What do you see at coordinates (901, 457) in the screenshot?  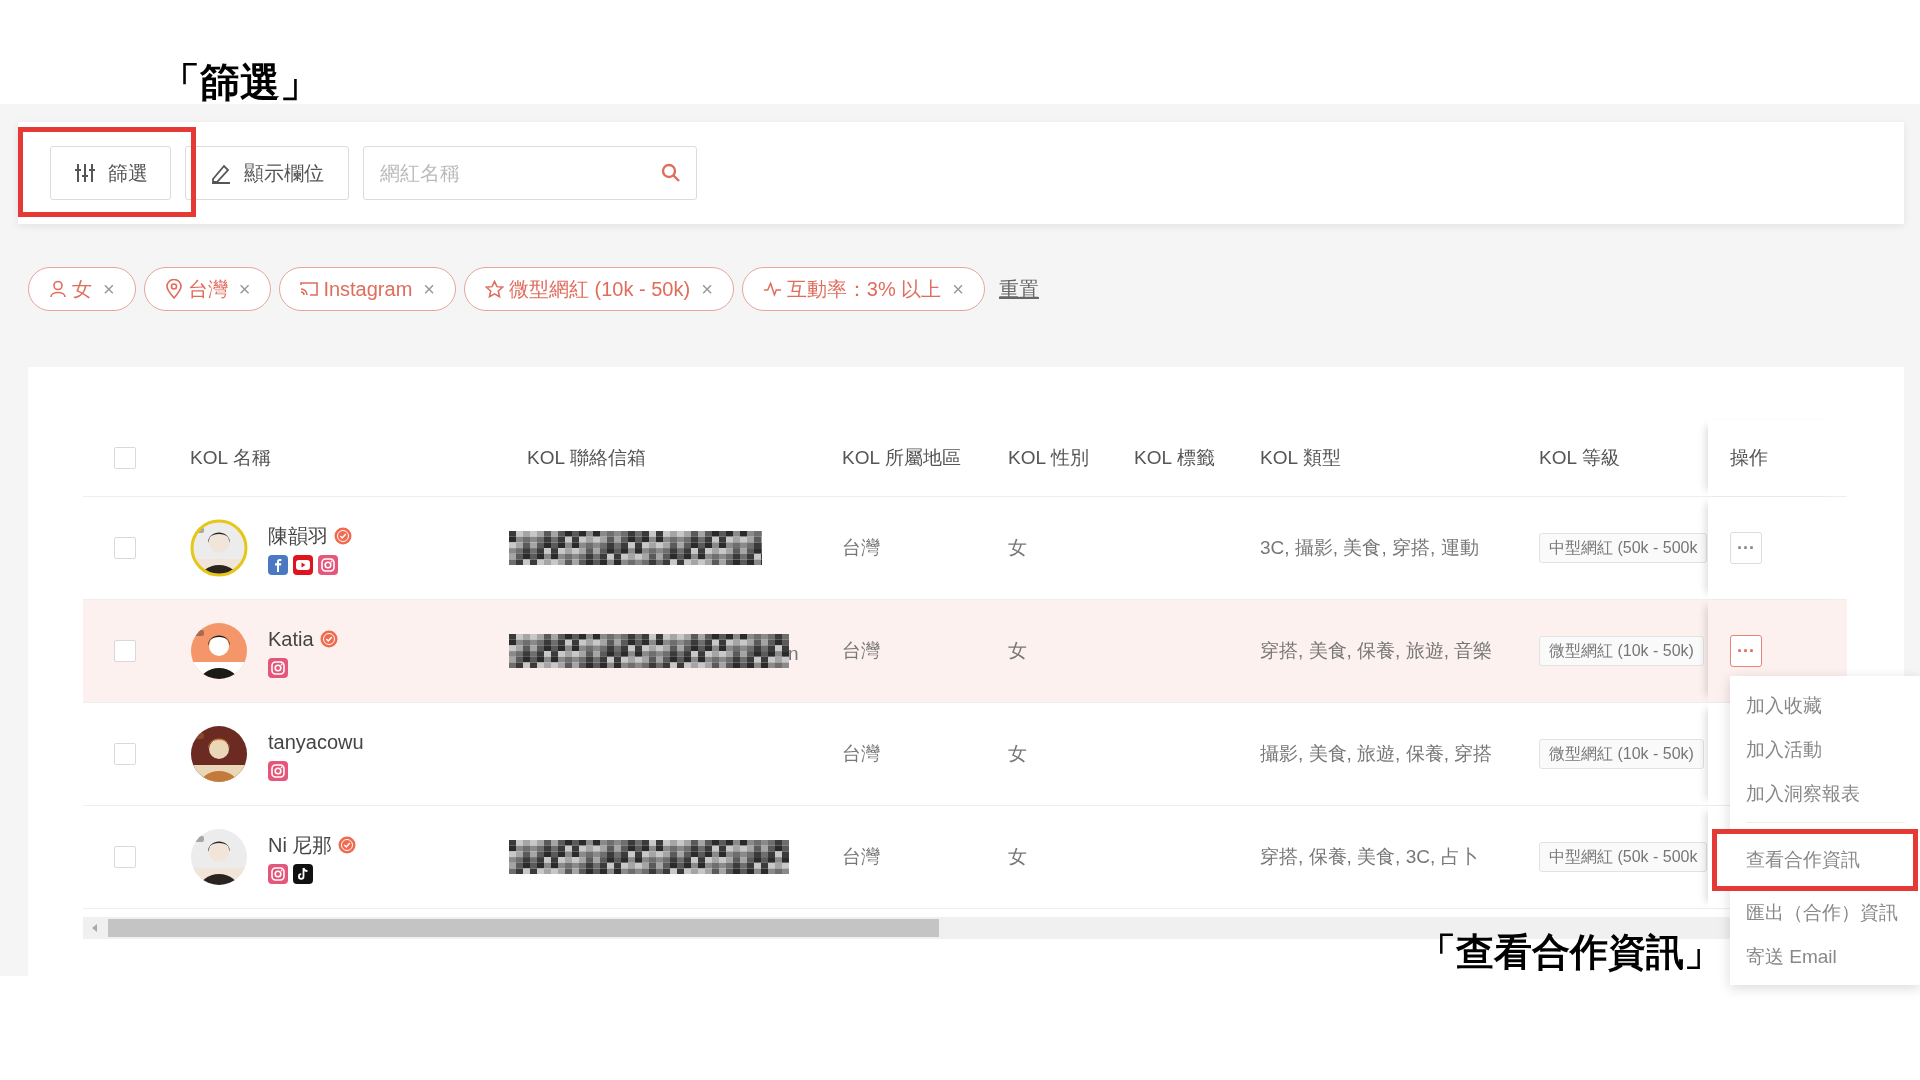 I see `column-header: KOL 所屬地區` at bounding box center [901, 457].